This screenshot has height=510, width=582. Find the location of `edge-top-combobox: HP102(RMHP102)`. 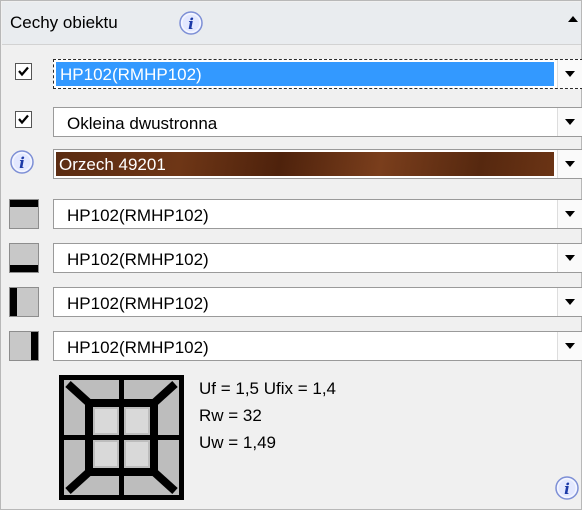

edge-top-combobox: HP102(RMHP102) is located at coordinates (317, 214).